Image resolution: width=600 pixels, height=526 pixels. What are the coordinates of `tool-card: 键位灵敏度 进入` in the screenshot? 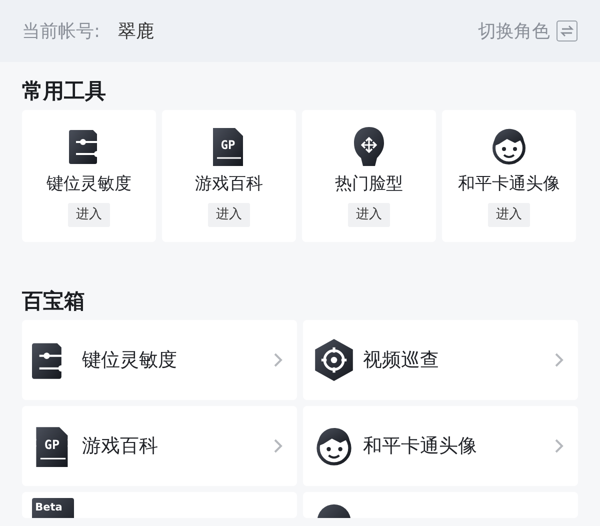 It's located at (89, 176).